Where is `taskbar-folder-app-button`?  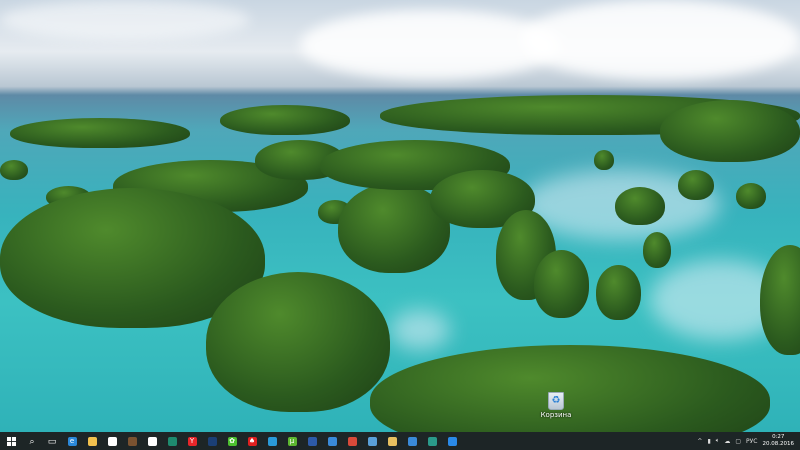 taskbar-folder-app-button is located at coordinates (392, 441).